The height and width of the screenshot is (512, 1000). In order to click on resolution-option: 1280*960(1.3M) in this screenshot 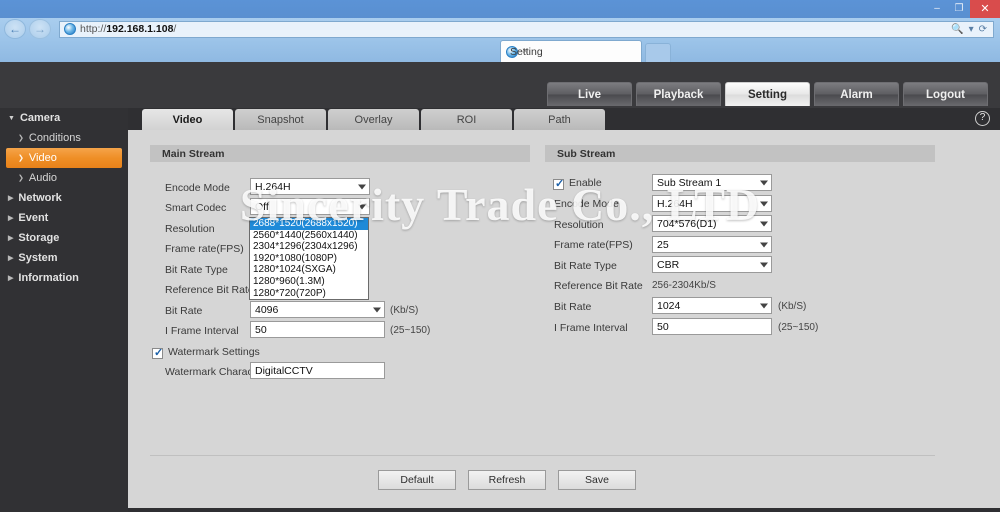, I will do `click(309, 282)`.